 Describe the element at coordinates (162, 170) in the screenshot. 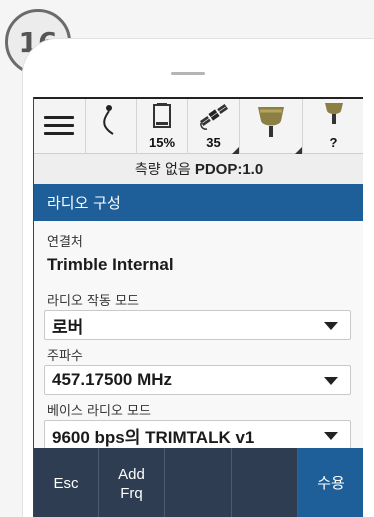

I see `survey-status-text: 측량 없음` at that location.